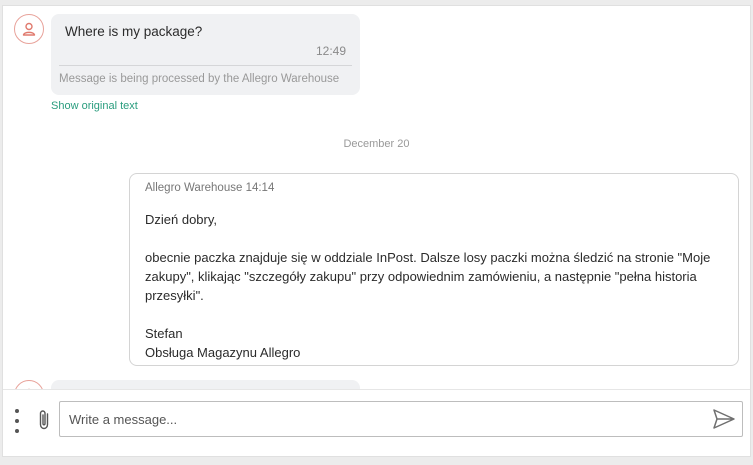  What do you see at coordinates (205, 65) in the screenshot?
I see `bubble-divider` at bounding box center [205, 65].